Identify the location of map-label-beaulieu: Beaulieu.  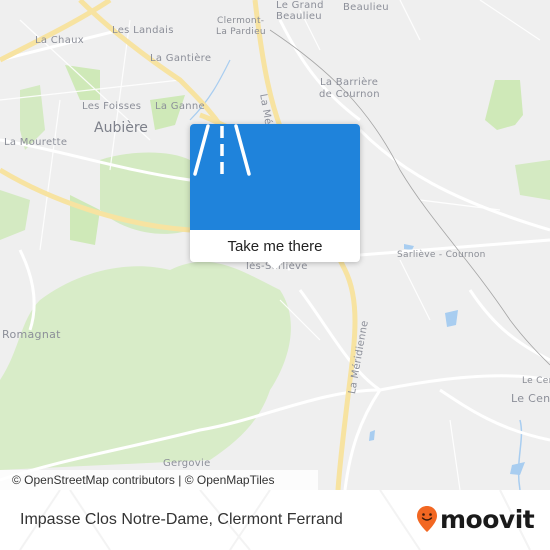
(366, 7).